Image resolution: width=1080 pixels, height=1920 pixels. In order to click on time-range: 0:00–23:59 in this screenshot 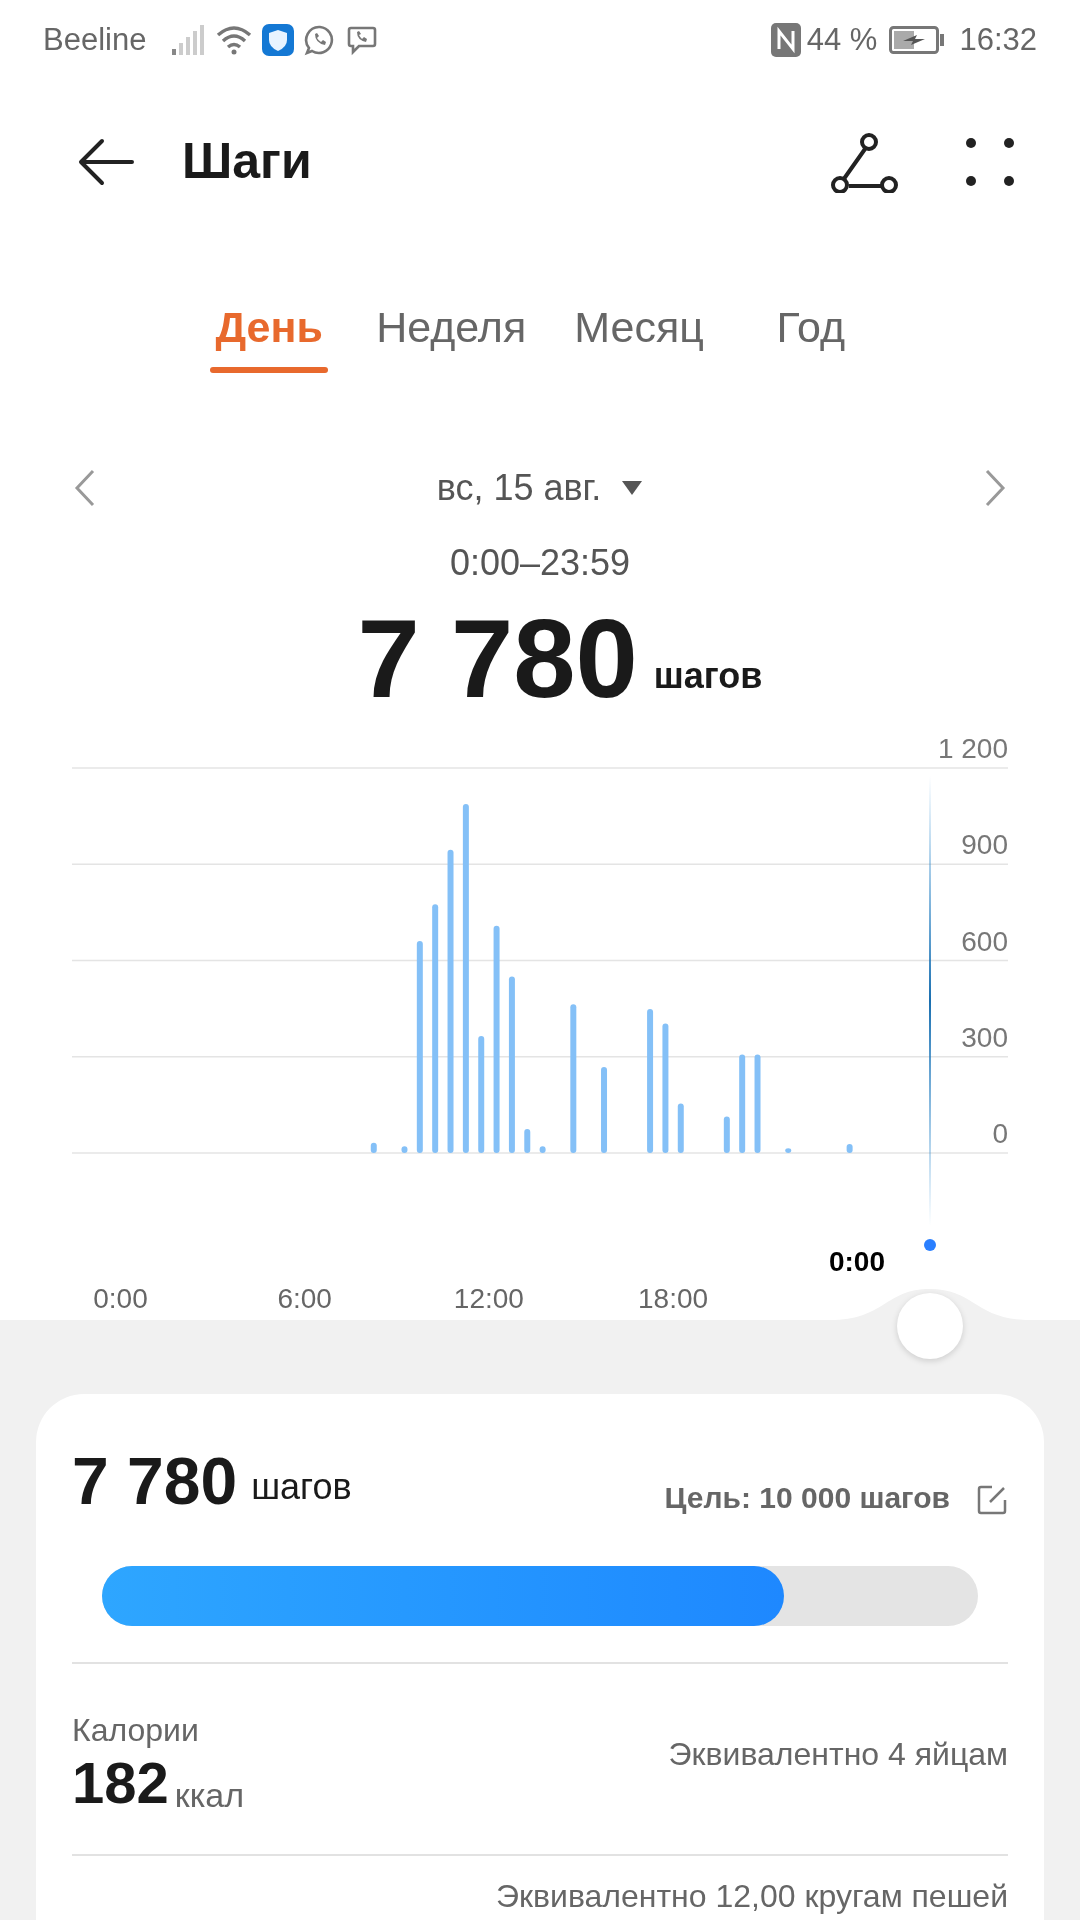, I will do `click(540, 562)`.